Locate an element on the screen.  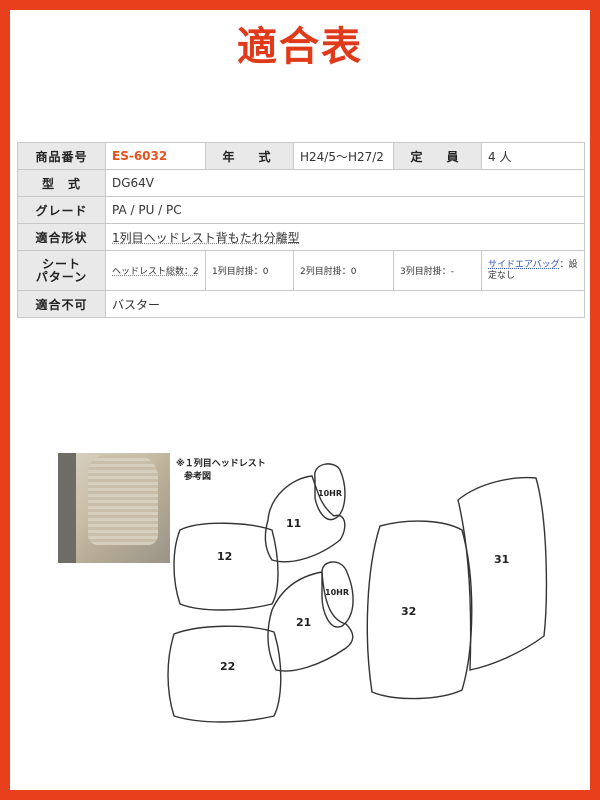
label-12: 12 is located at coordinates (224, 556).